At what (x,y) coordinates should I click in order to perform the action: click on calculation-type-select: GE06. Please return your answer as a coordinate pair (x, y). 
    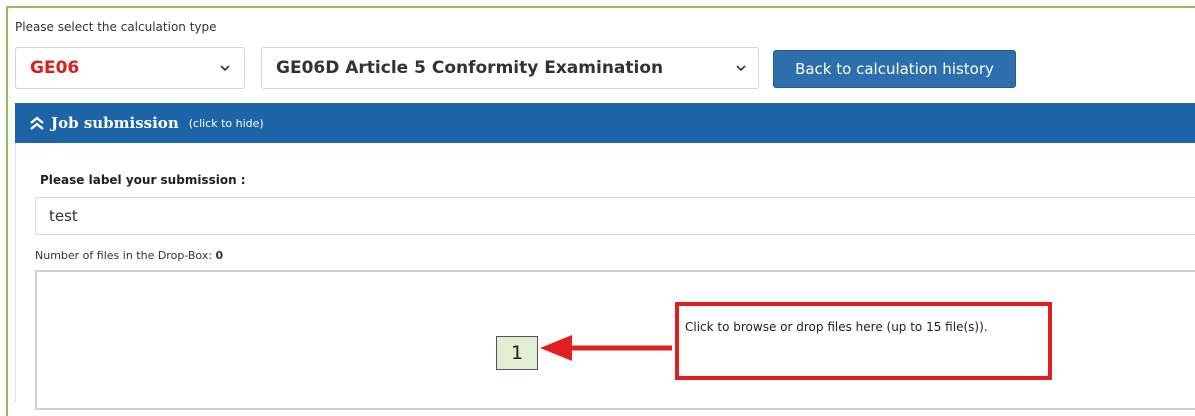
    Looking at the image, I should click on (130, 68).